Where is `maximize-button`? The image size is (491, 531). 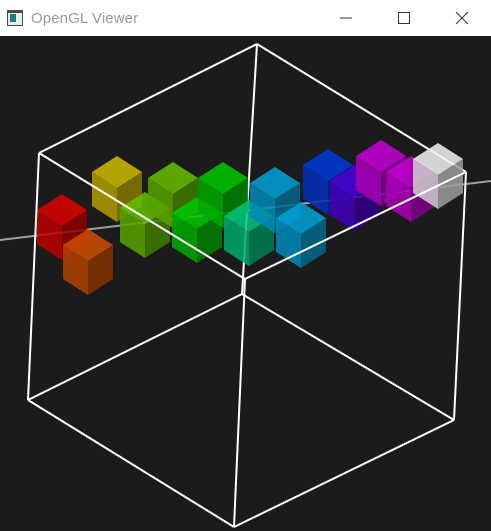 maximize-button is located at coordinates (404, 18).